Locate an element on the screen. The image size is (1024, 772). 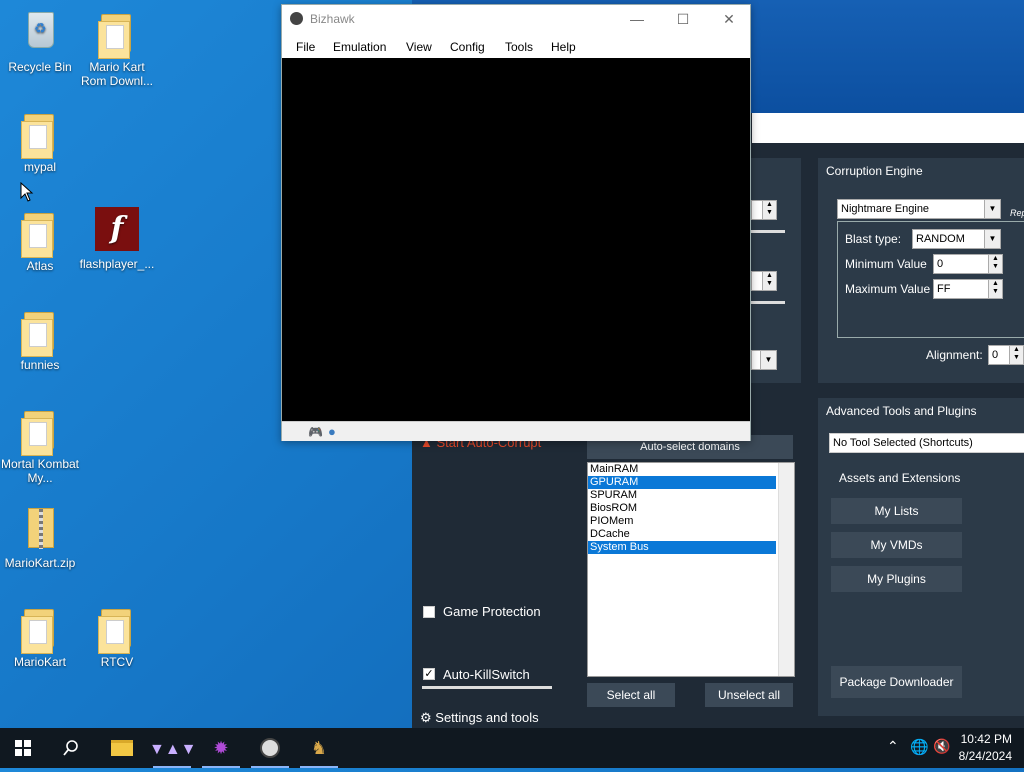
menu-tools: Tools is located at coordinates (519, 47).